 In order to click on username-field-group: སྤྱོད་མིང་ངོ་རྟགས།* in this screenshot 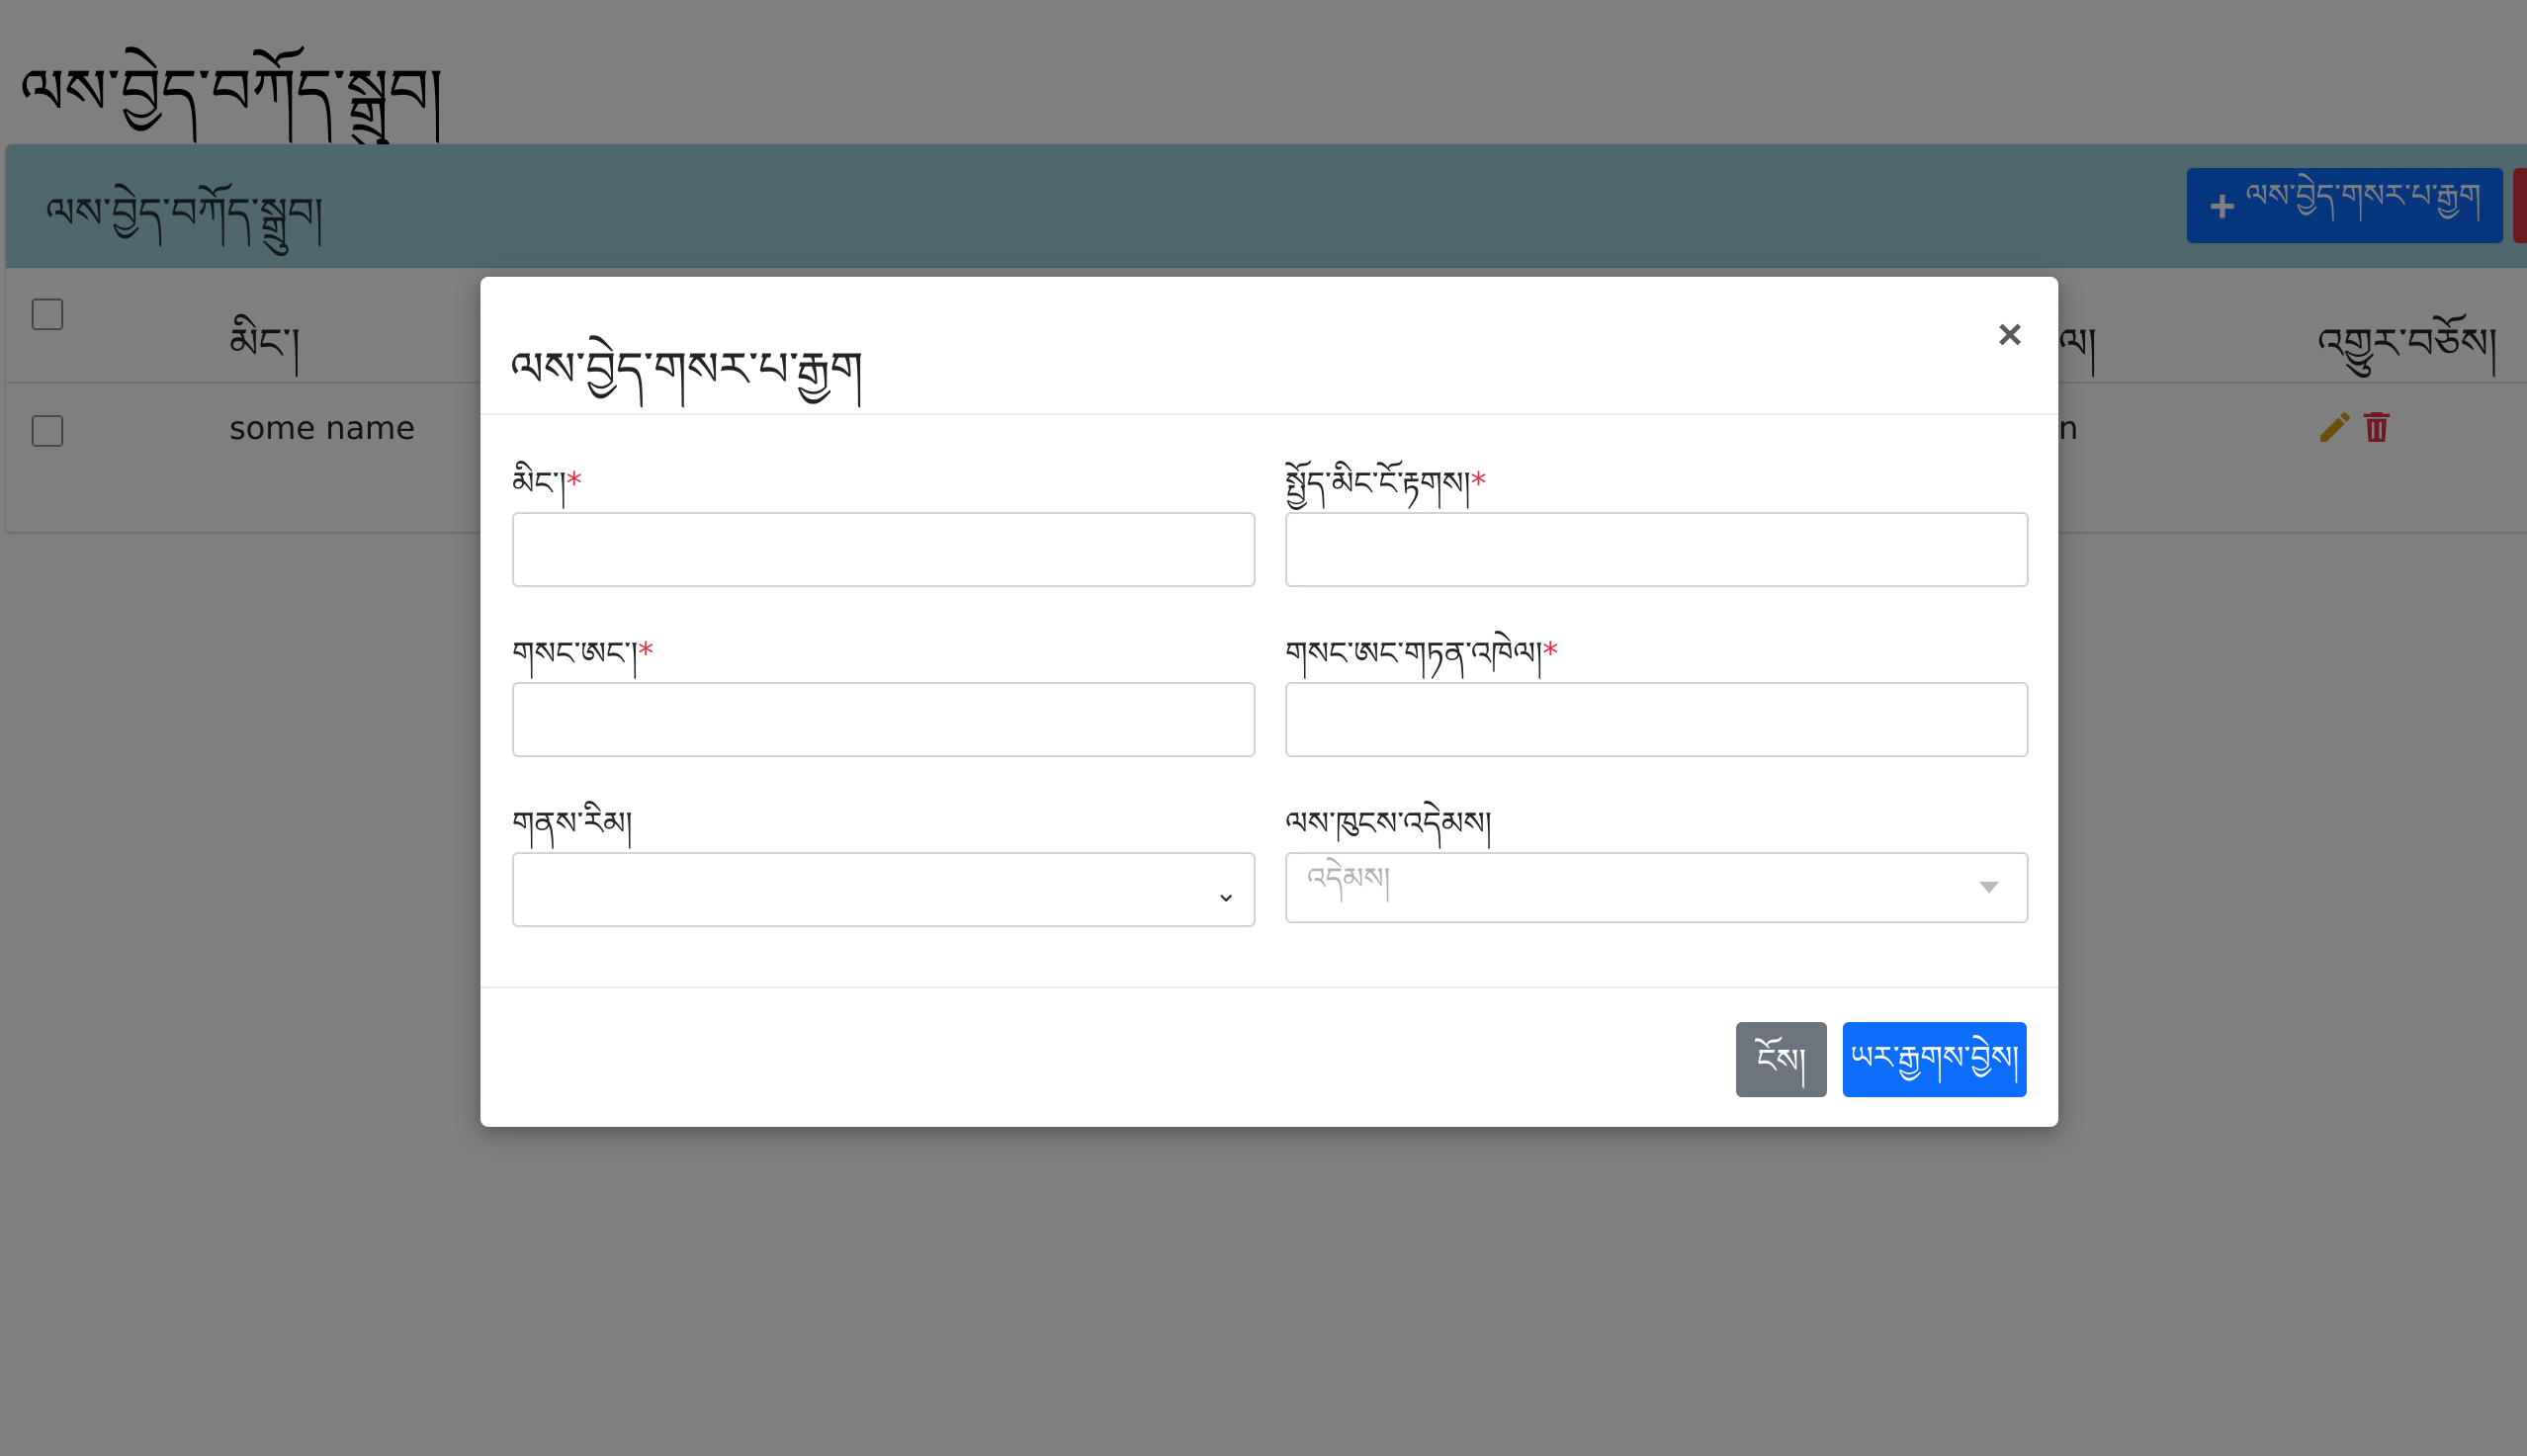, I will do `click(1657, 518)`.